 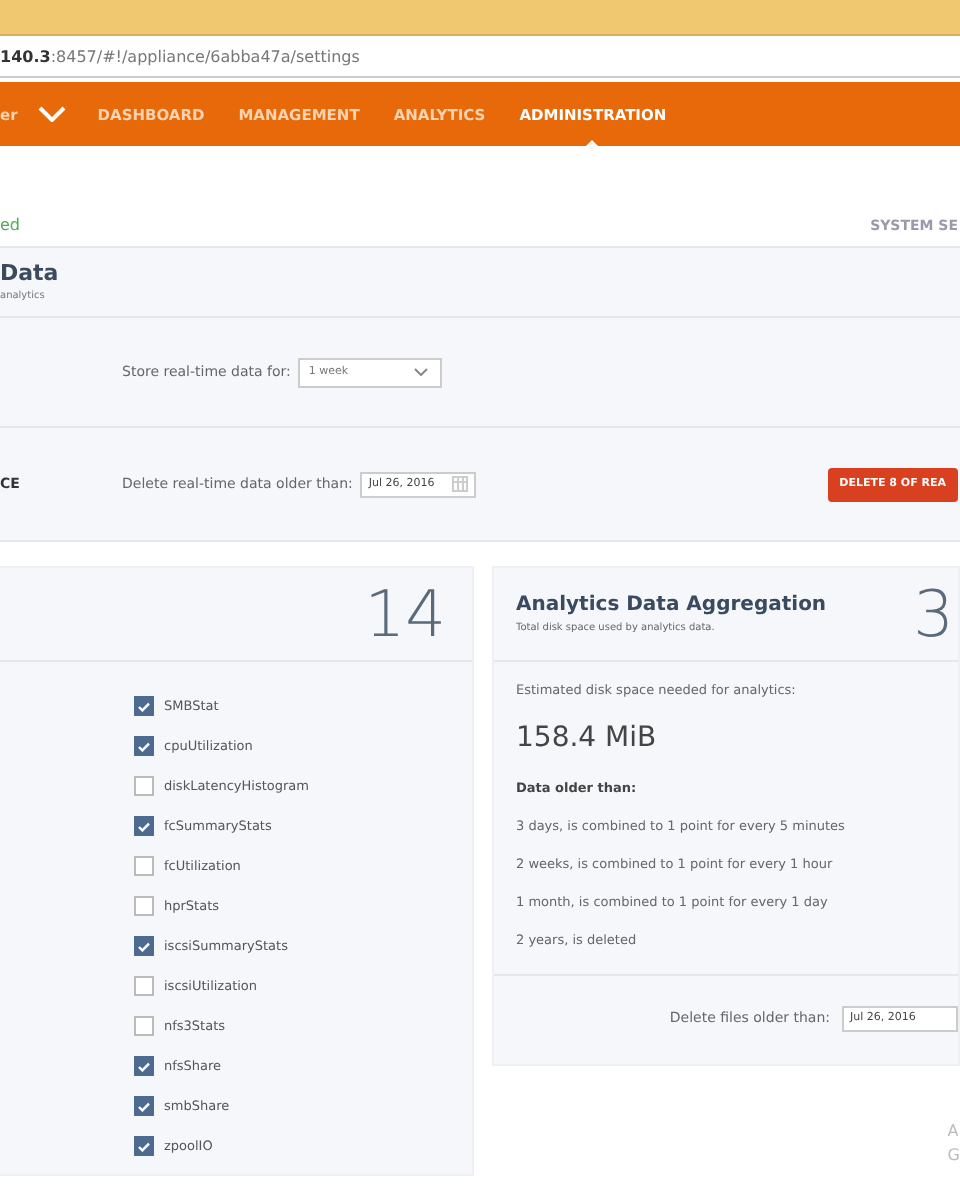 I want to click on footer-text: A, so click(x=953, y=1132).